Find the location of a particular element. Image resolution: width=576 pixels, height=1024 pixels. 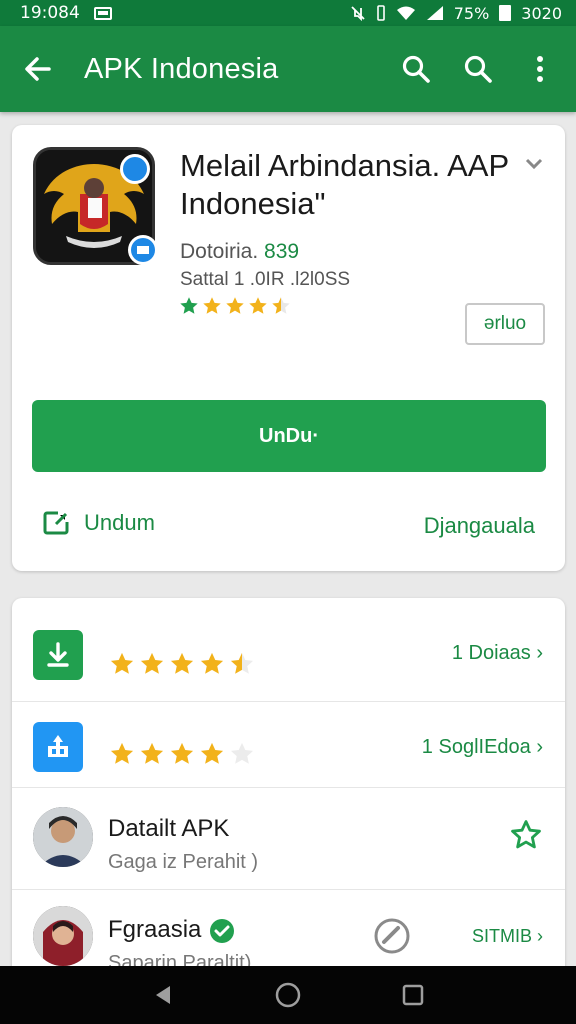

triangle-back-icon is located at coordinates (162, 995).